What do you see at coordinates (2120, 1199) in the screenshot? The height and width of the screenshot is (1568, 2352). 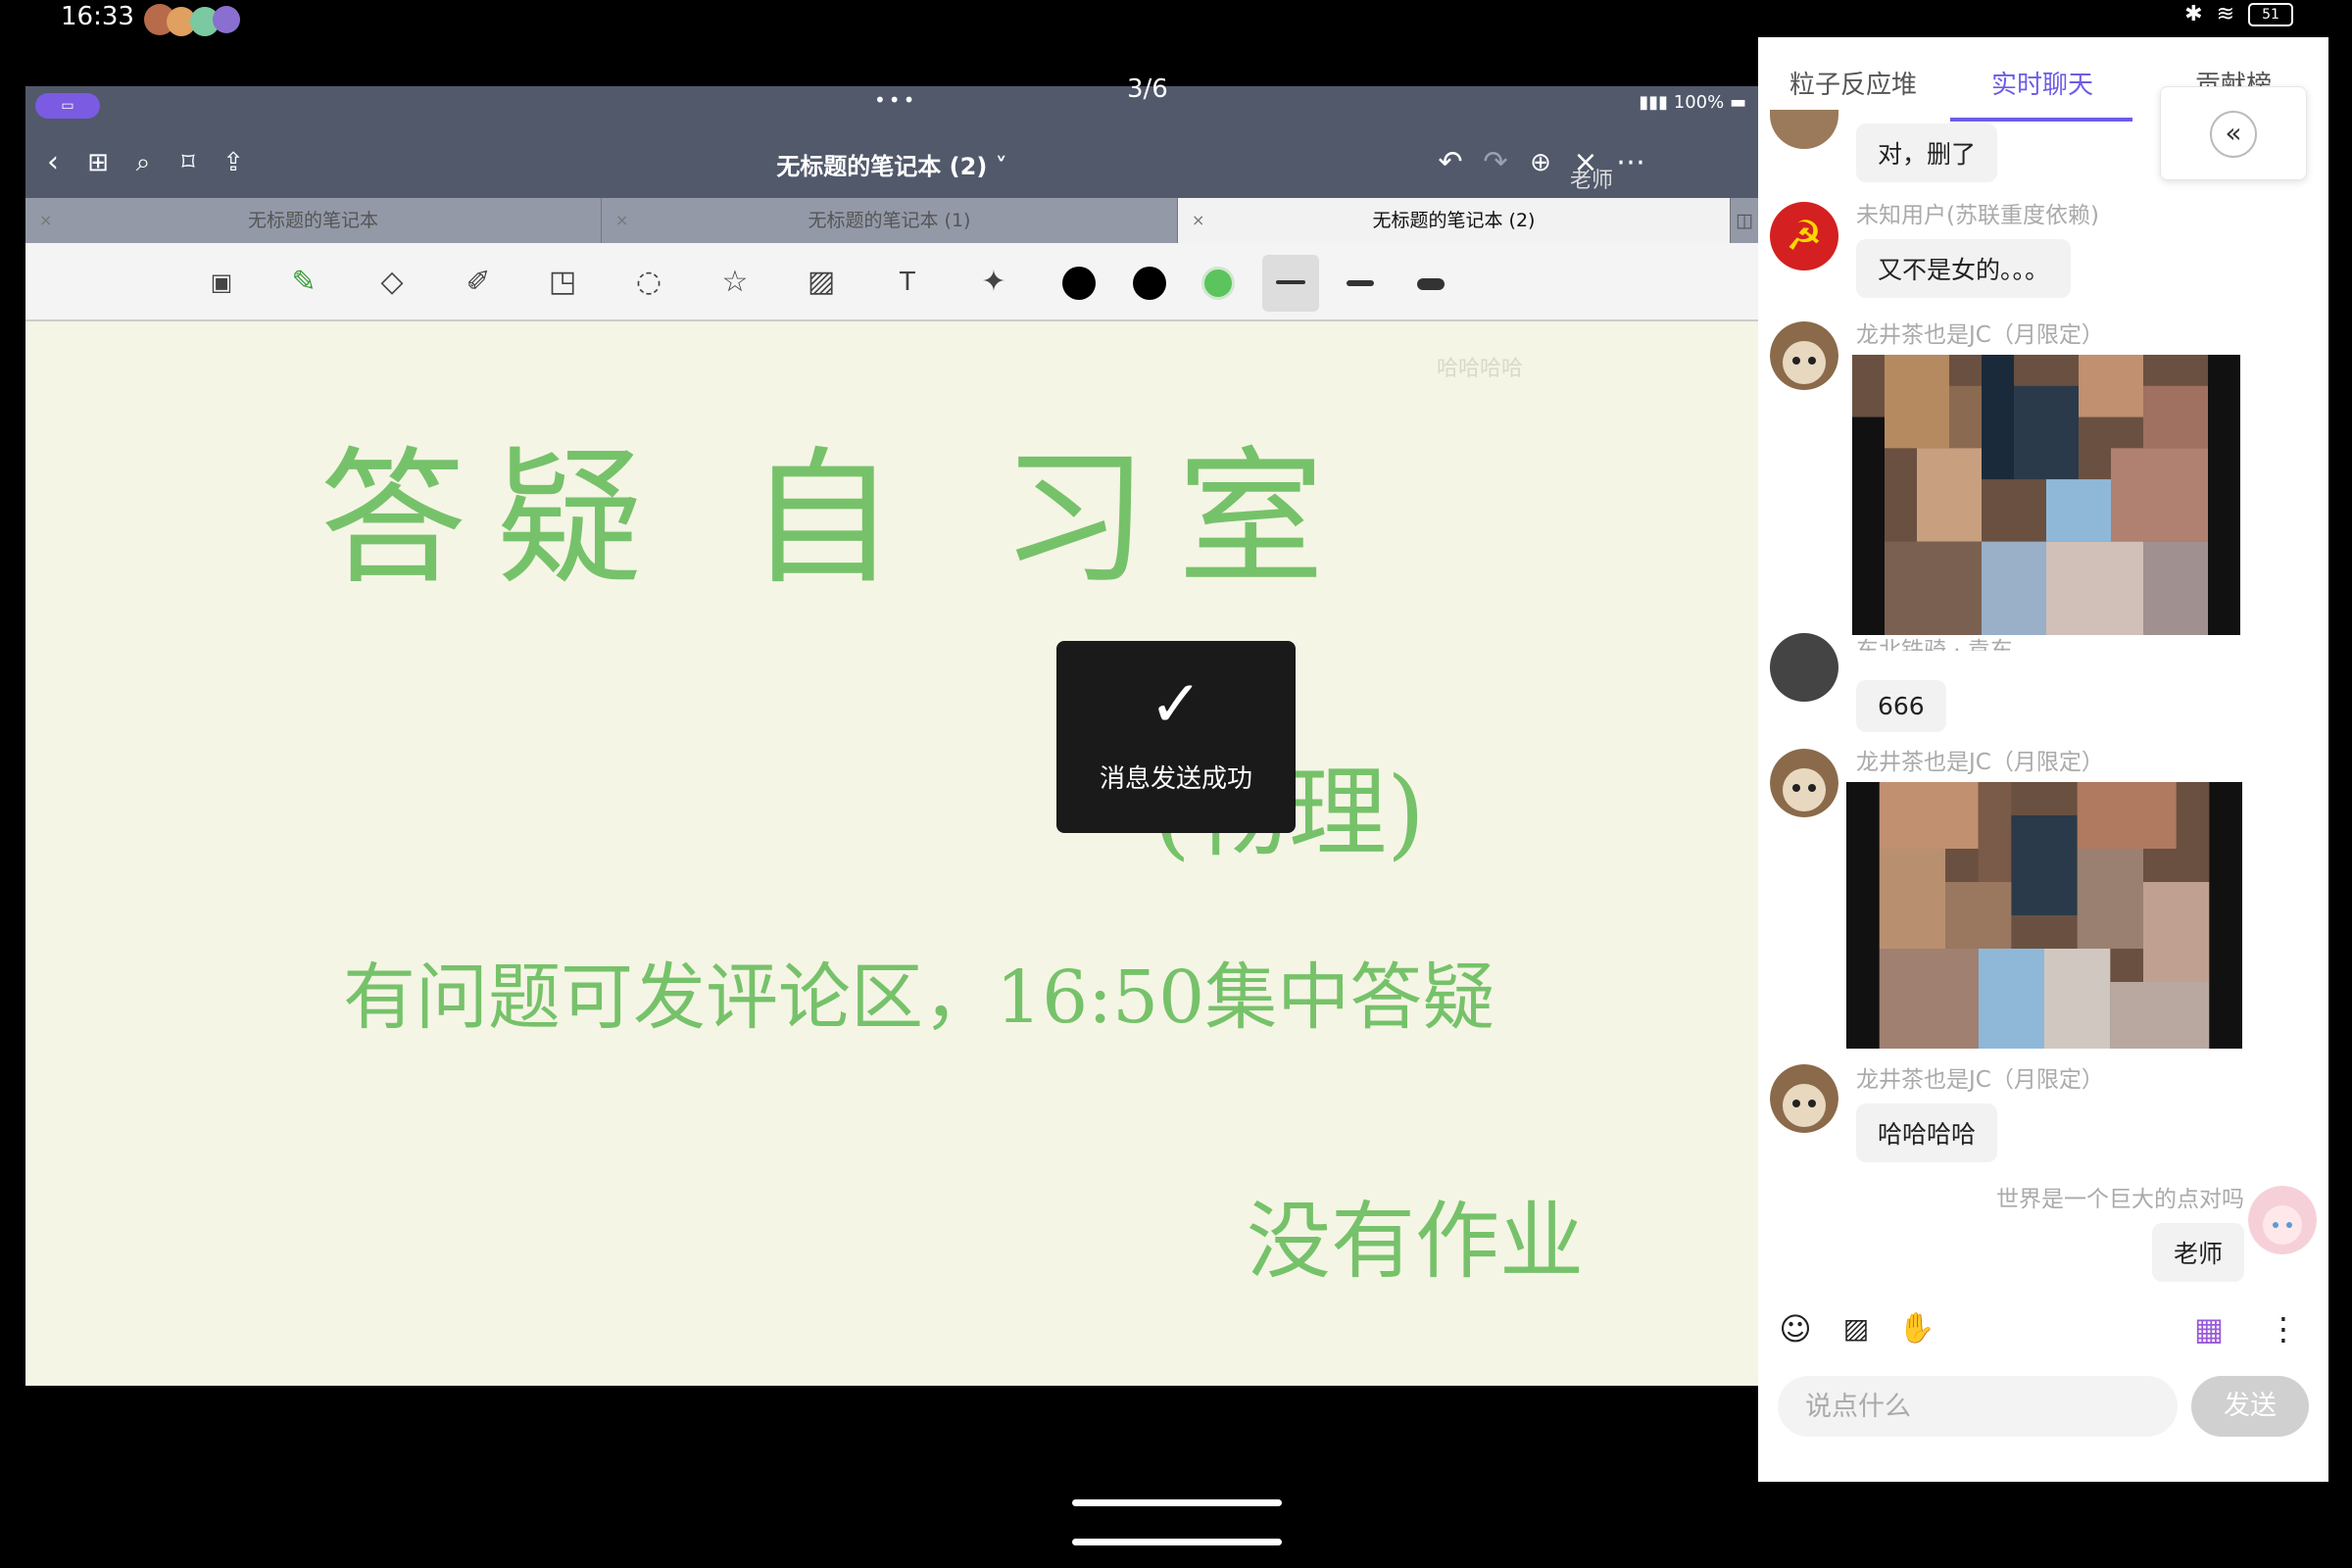 I see `message-username: 世界是一个巨大的点对吗` at bounding box center [2120, 1199].